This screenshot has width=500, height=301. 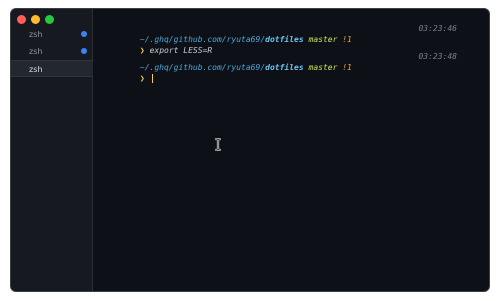 What do you see at coordinates (437, 56) in the screenshot?
I see `timestamp: 03:23:48` at bounding box center [437, 56].